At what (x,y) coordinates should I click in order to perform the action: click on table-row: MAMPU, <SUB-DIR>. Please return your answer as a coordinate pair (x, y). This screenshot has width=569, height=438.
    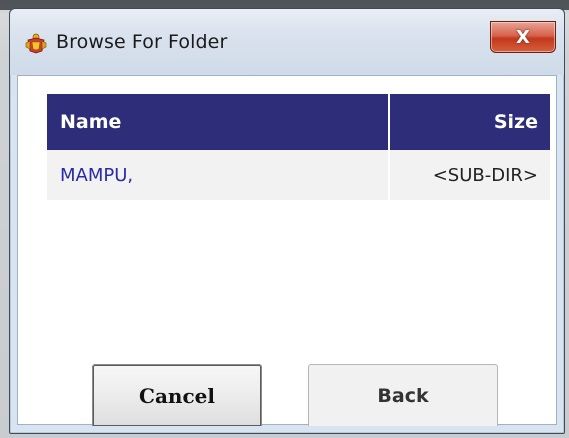
    Looking at the image, I should click on (298, 175).